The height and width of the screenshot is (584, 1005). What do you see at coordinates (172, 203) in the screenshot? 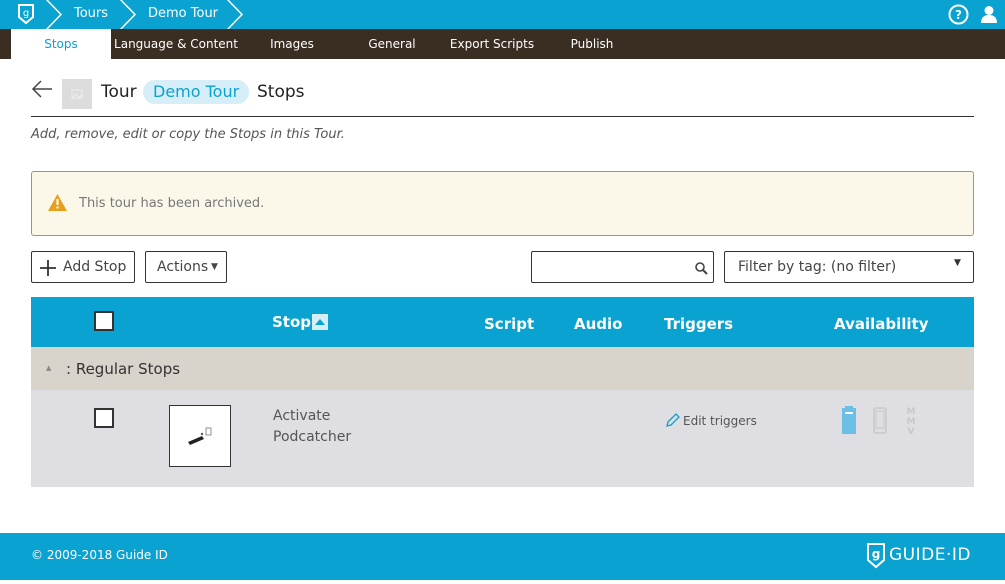
I see `alert-message: This tour has been archived.` at bounding box center [172, 203].